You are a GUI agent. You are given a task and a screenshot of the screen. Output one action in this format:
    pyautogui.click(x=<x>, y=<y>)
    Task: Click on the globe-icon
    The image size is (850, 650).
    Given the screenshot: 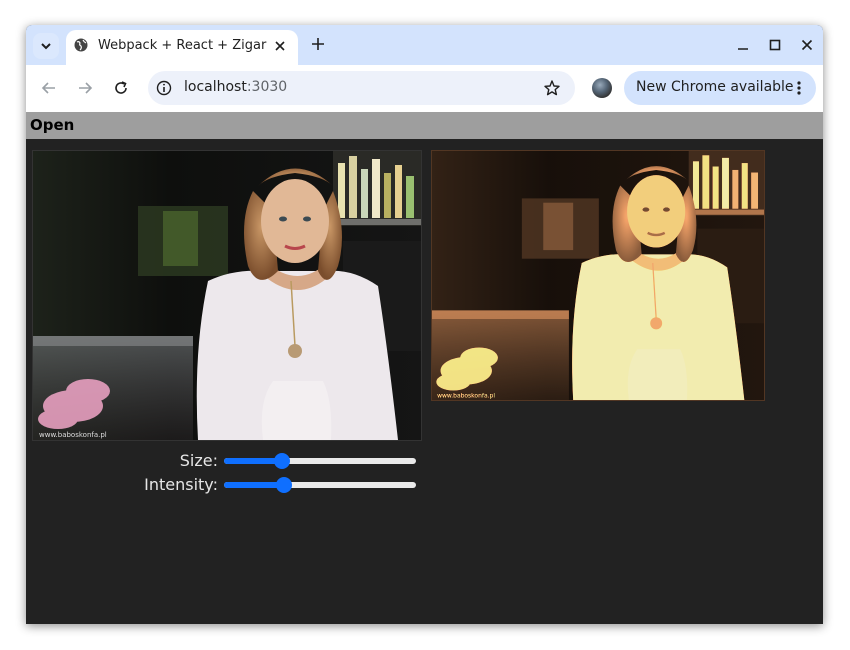 What is the action you would take?
    pyautogui.click(x=81, y=45)
    